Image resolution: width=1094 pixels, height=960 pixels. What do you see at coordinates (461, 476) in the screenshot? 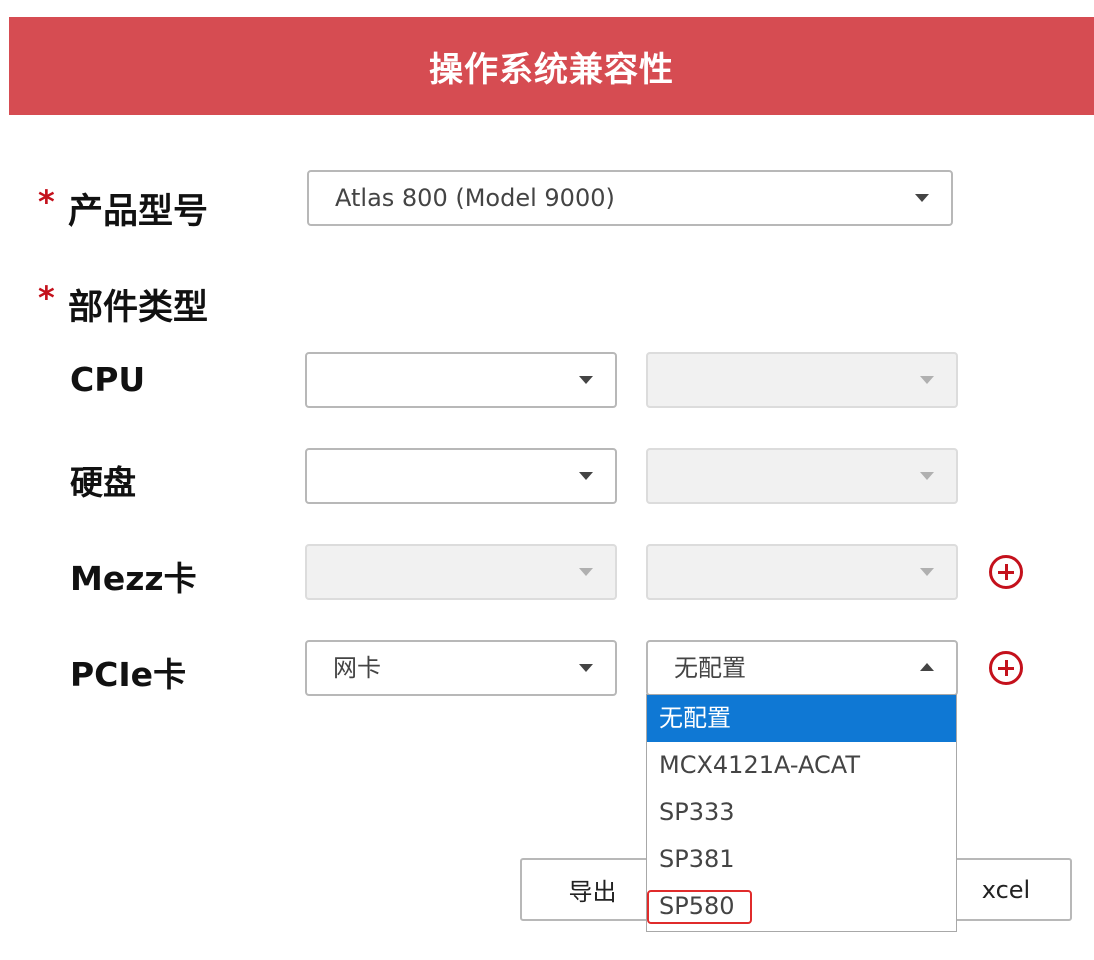
I see `disk-select-primary` at bounding box center [461, 476].